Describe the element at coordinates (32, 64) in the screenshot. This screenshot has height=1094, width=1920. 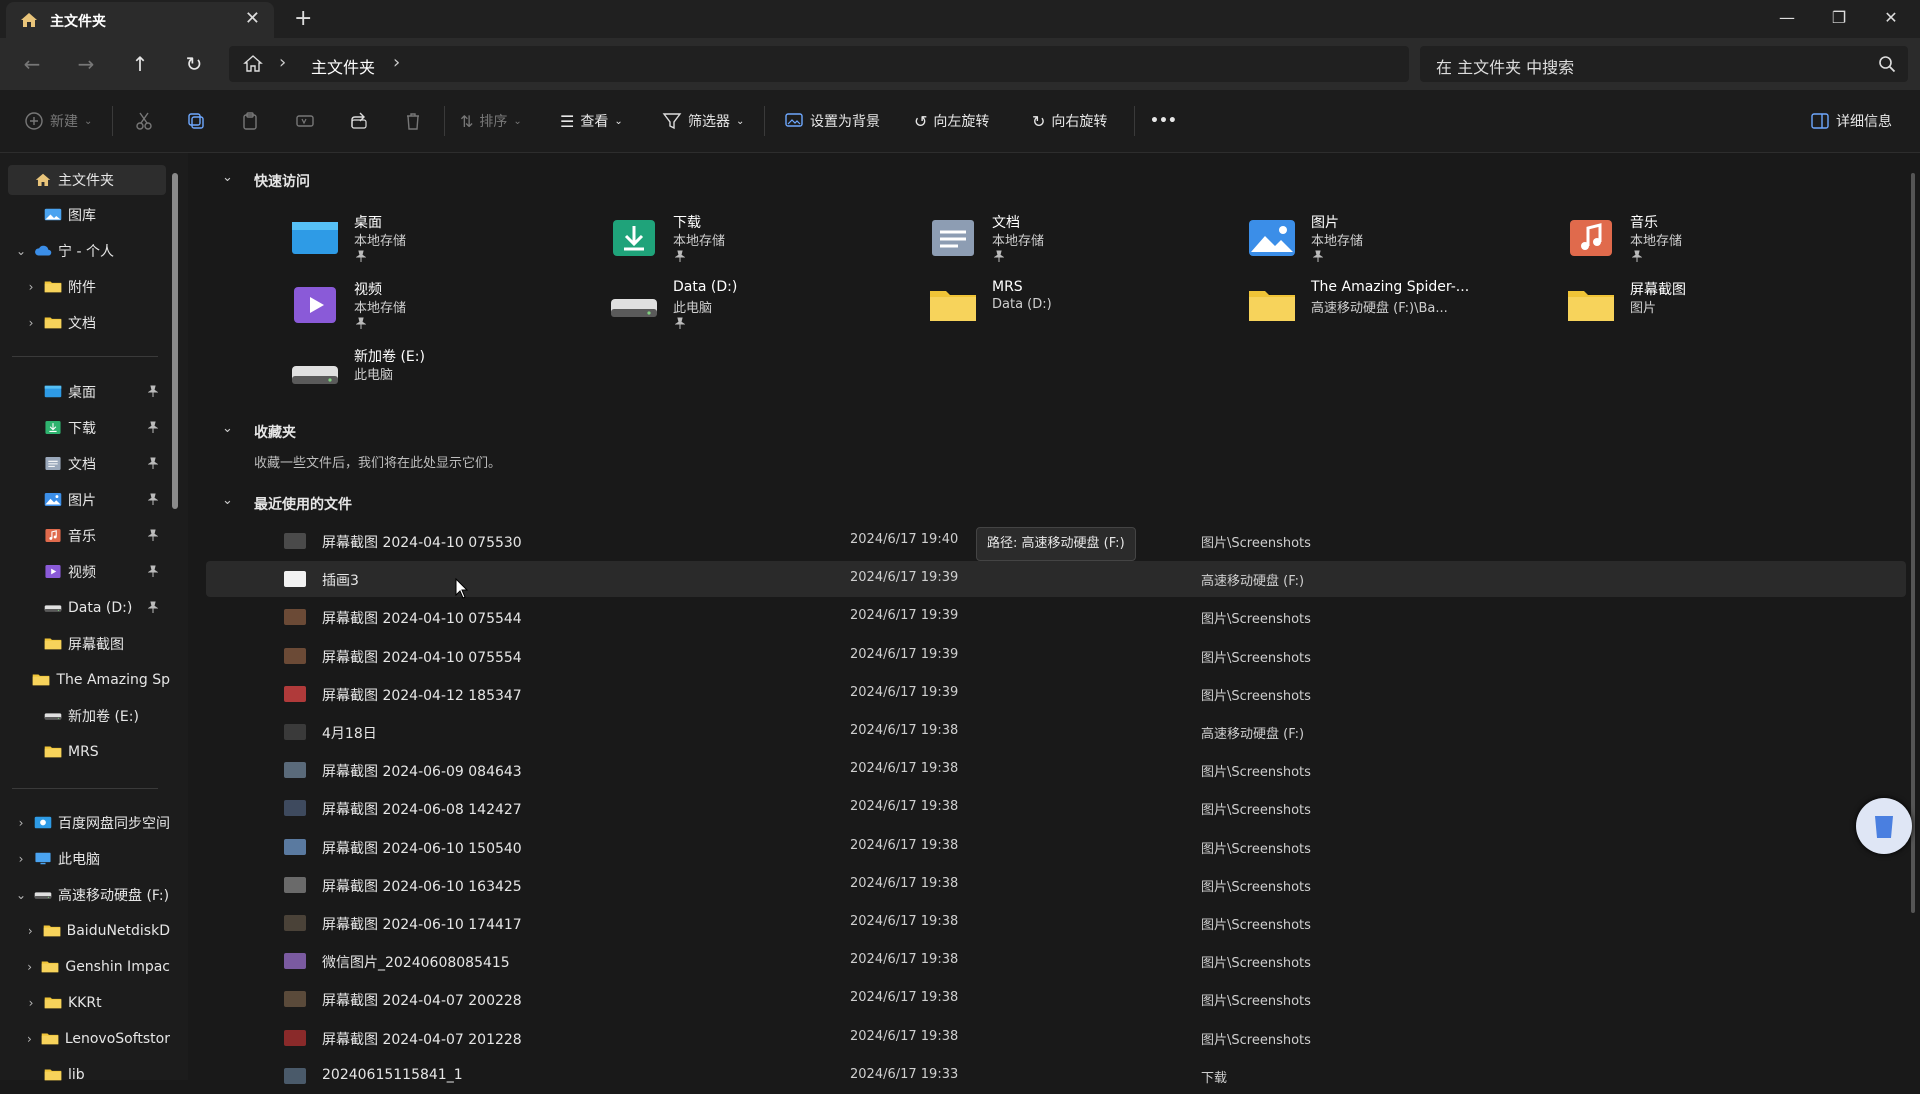
I see `back-button: ←` at that location.